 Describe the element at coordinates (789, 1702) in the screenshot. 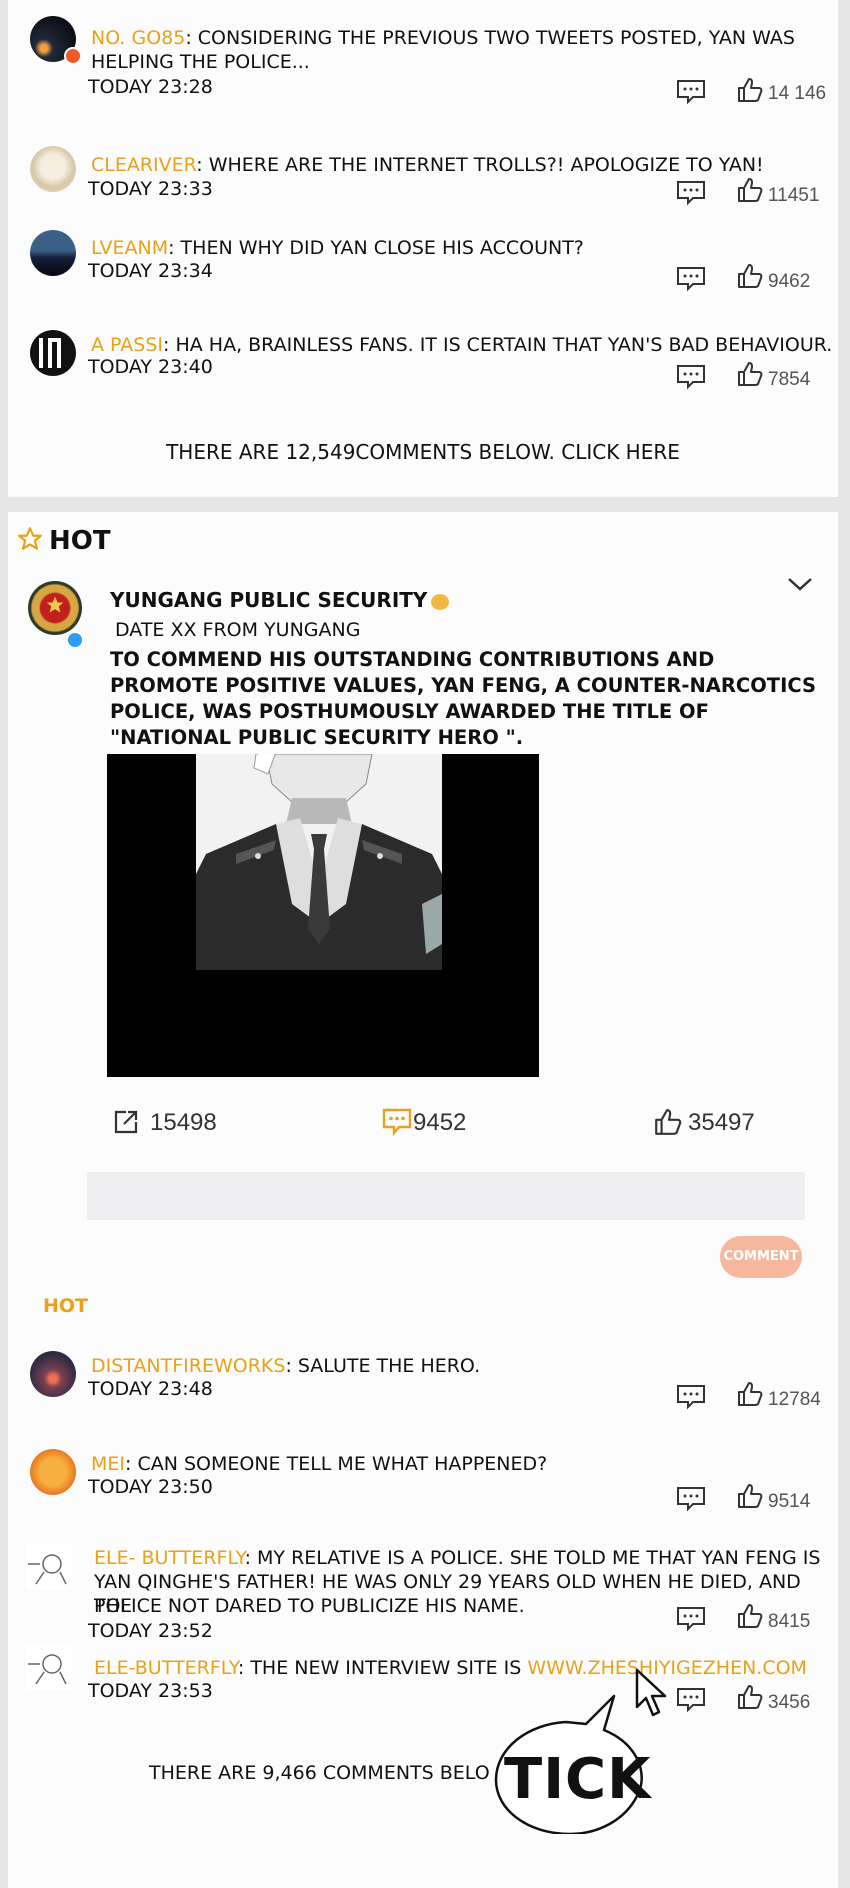

I see `like-count: 3456` at that location.